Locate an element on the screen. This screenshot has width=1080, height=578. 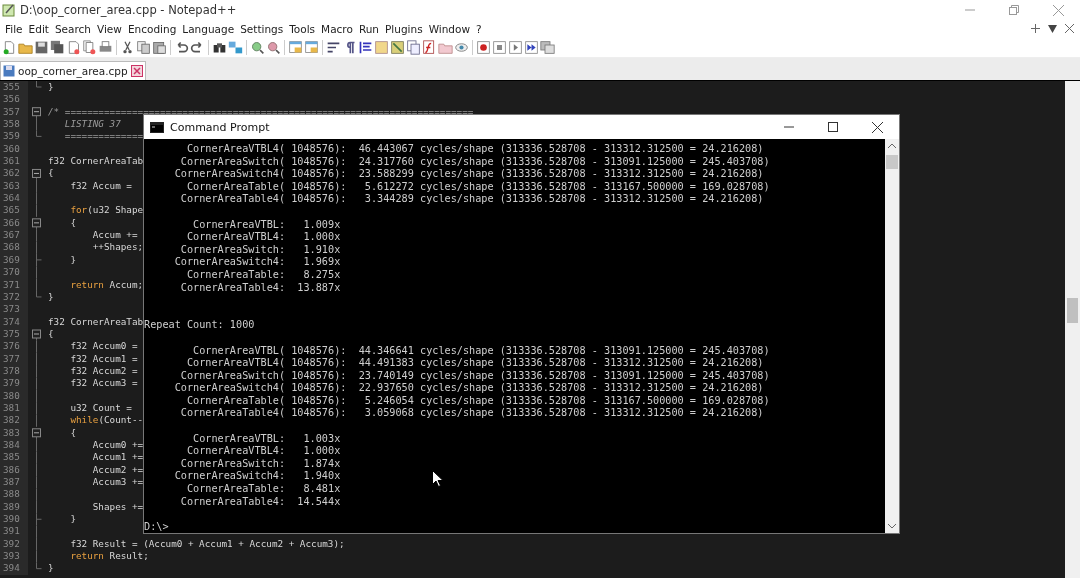
doc-icon is located at coordinates (9, 47).